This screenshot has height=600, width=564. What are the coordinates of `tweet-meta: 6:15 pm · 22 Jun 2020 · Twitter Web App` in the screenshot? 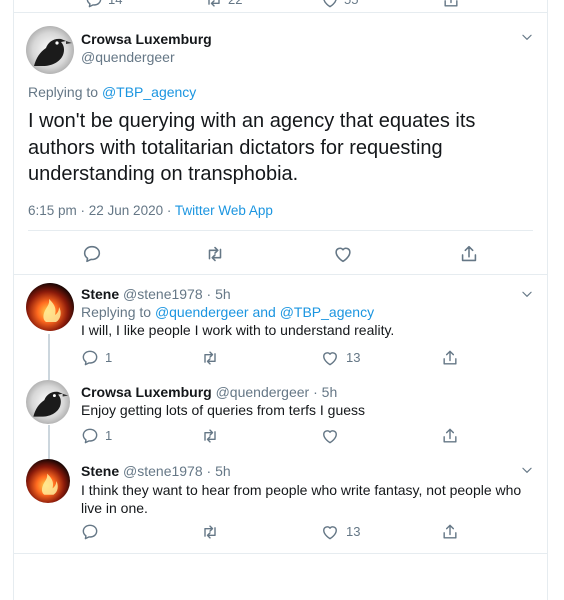 It's located at (150, 210).